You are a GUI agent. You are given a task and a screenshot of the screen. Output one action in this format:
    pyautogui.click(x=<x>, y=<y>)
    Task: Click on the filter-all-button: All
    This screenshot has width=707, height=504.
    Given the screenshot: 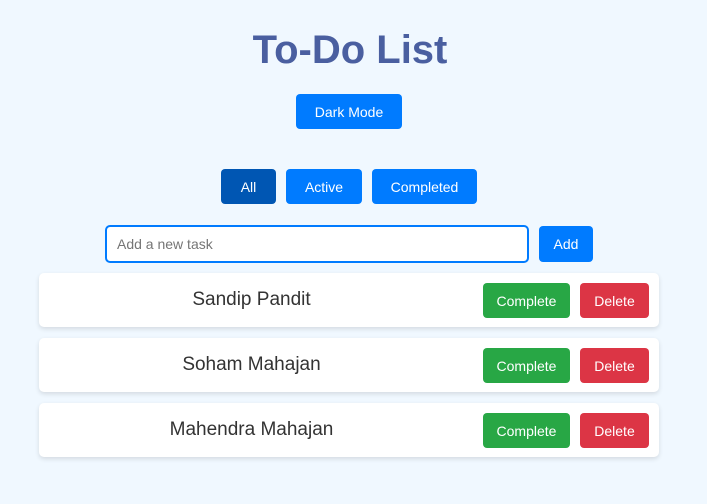 What is the action you would take?
    pyautogui.click(x=248, y=186)
    